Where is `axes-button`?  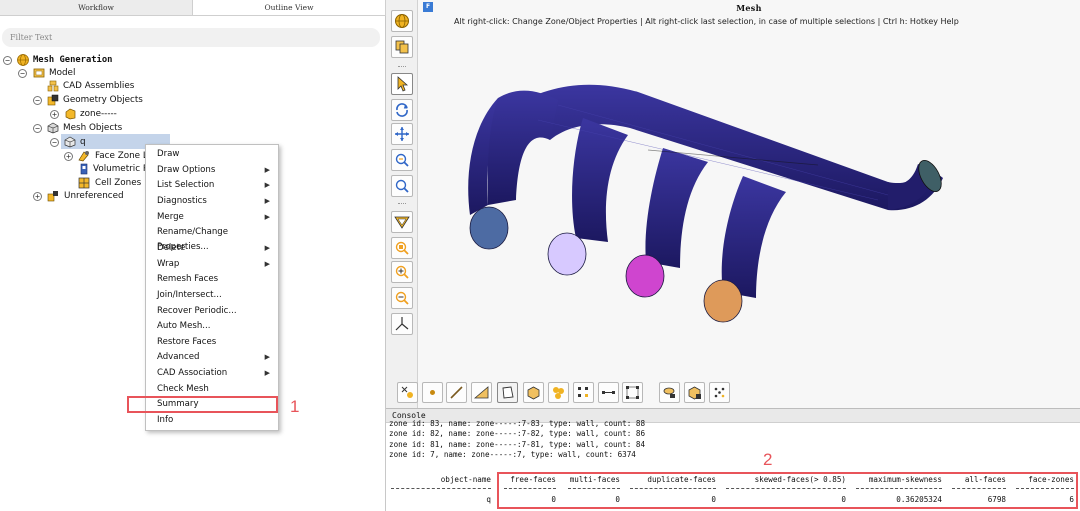 axes-button is located at coordinates (402, 324).